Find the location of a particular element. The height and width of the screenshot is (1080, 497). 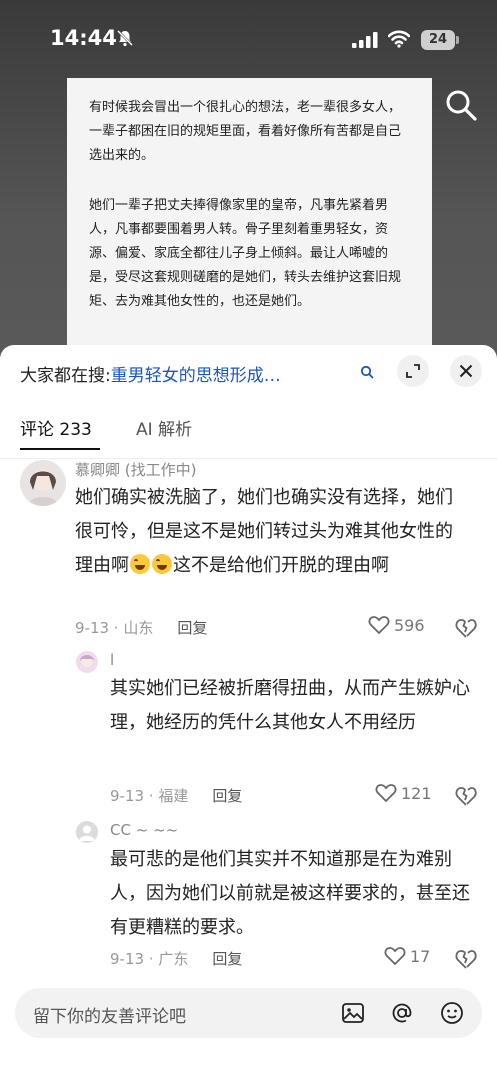

comment-username: l is located at coordinates (112, 660).